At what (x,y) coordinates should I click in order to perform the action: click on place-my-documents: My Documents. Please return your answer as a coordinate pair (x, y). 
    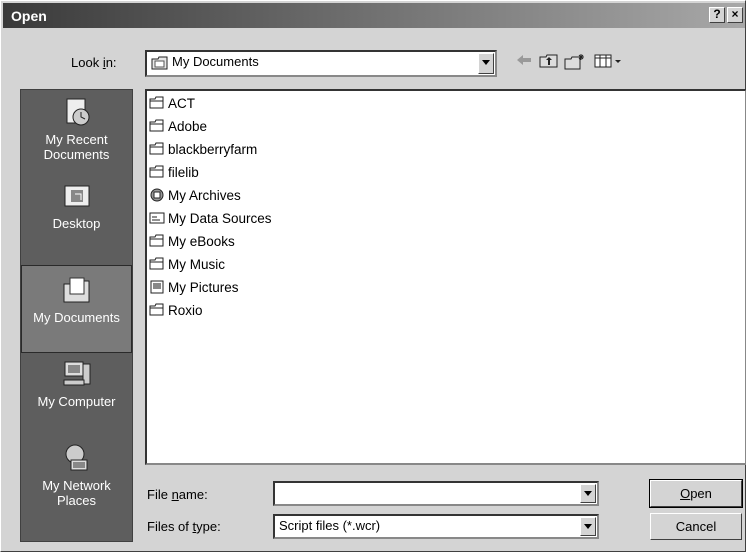
    Looking at the image, I should click on (76, 309).